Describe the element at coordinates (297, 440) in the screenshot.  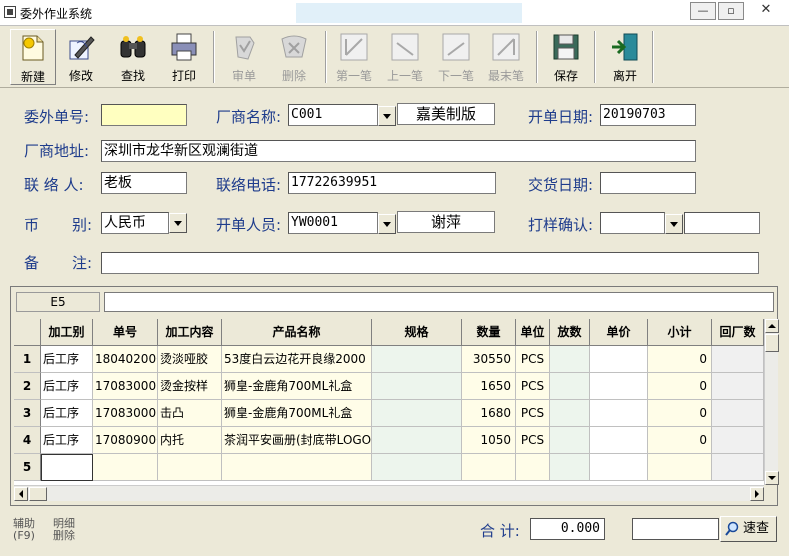
I see `cell-product: 茶润平安画册(封底带LOGO` at that location.